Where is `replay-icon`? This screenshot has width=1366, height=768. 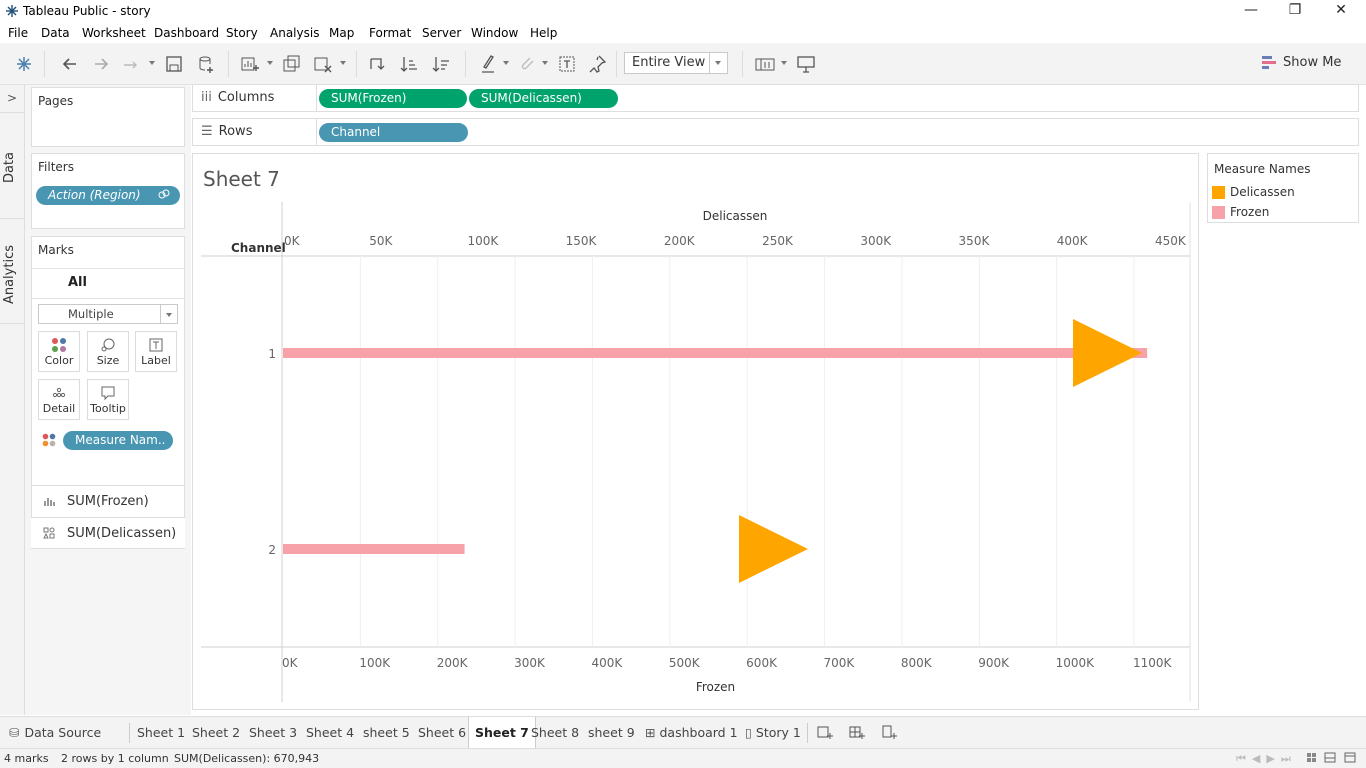 replay-icon is located at coordinates (131, 64).